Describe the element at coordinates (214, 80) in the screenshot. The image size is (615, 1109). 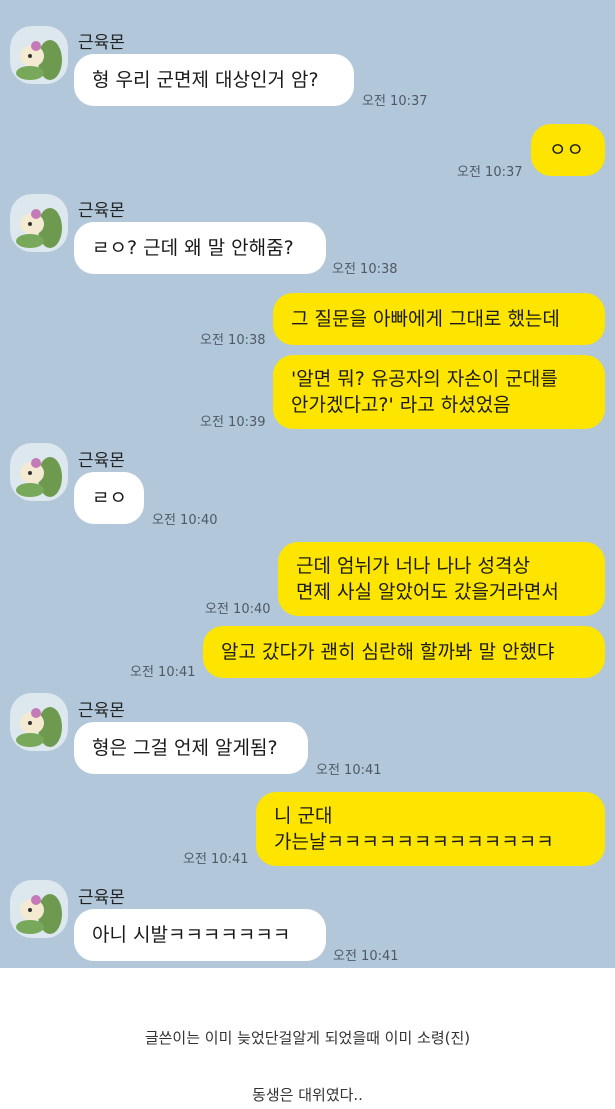
I see `message-bubble: 형 우리 군면제 대상인거 암?` at that location.